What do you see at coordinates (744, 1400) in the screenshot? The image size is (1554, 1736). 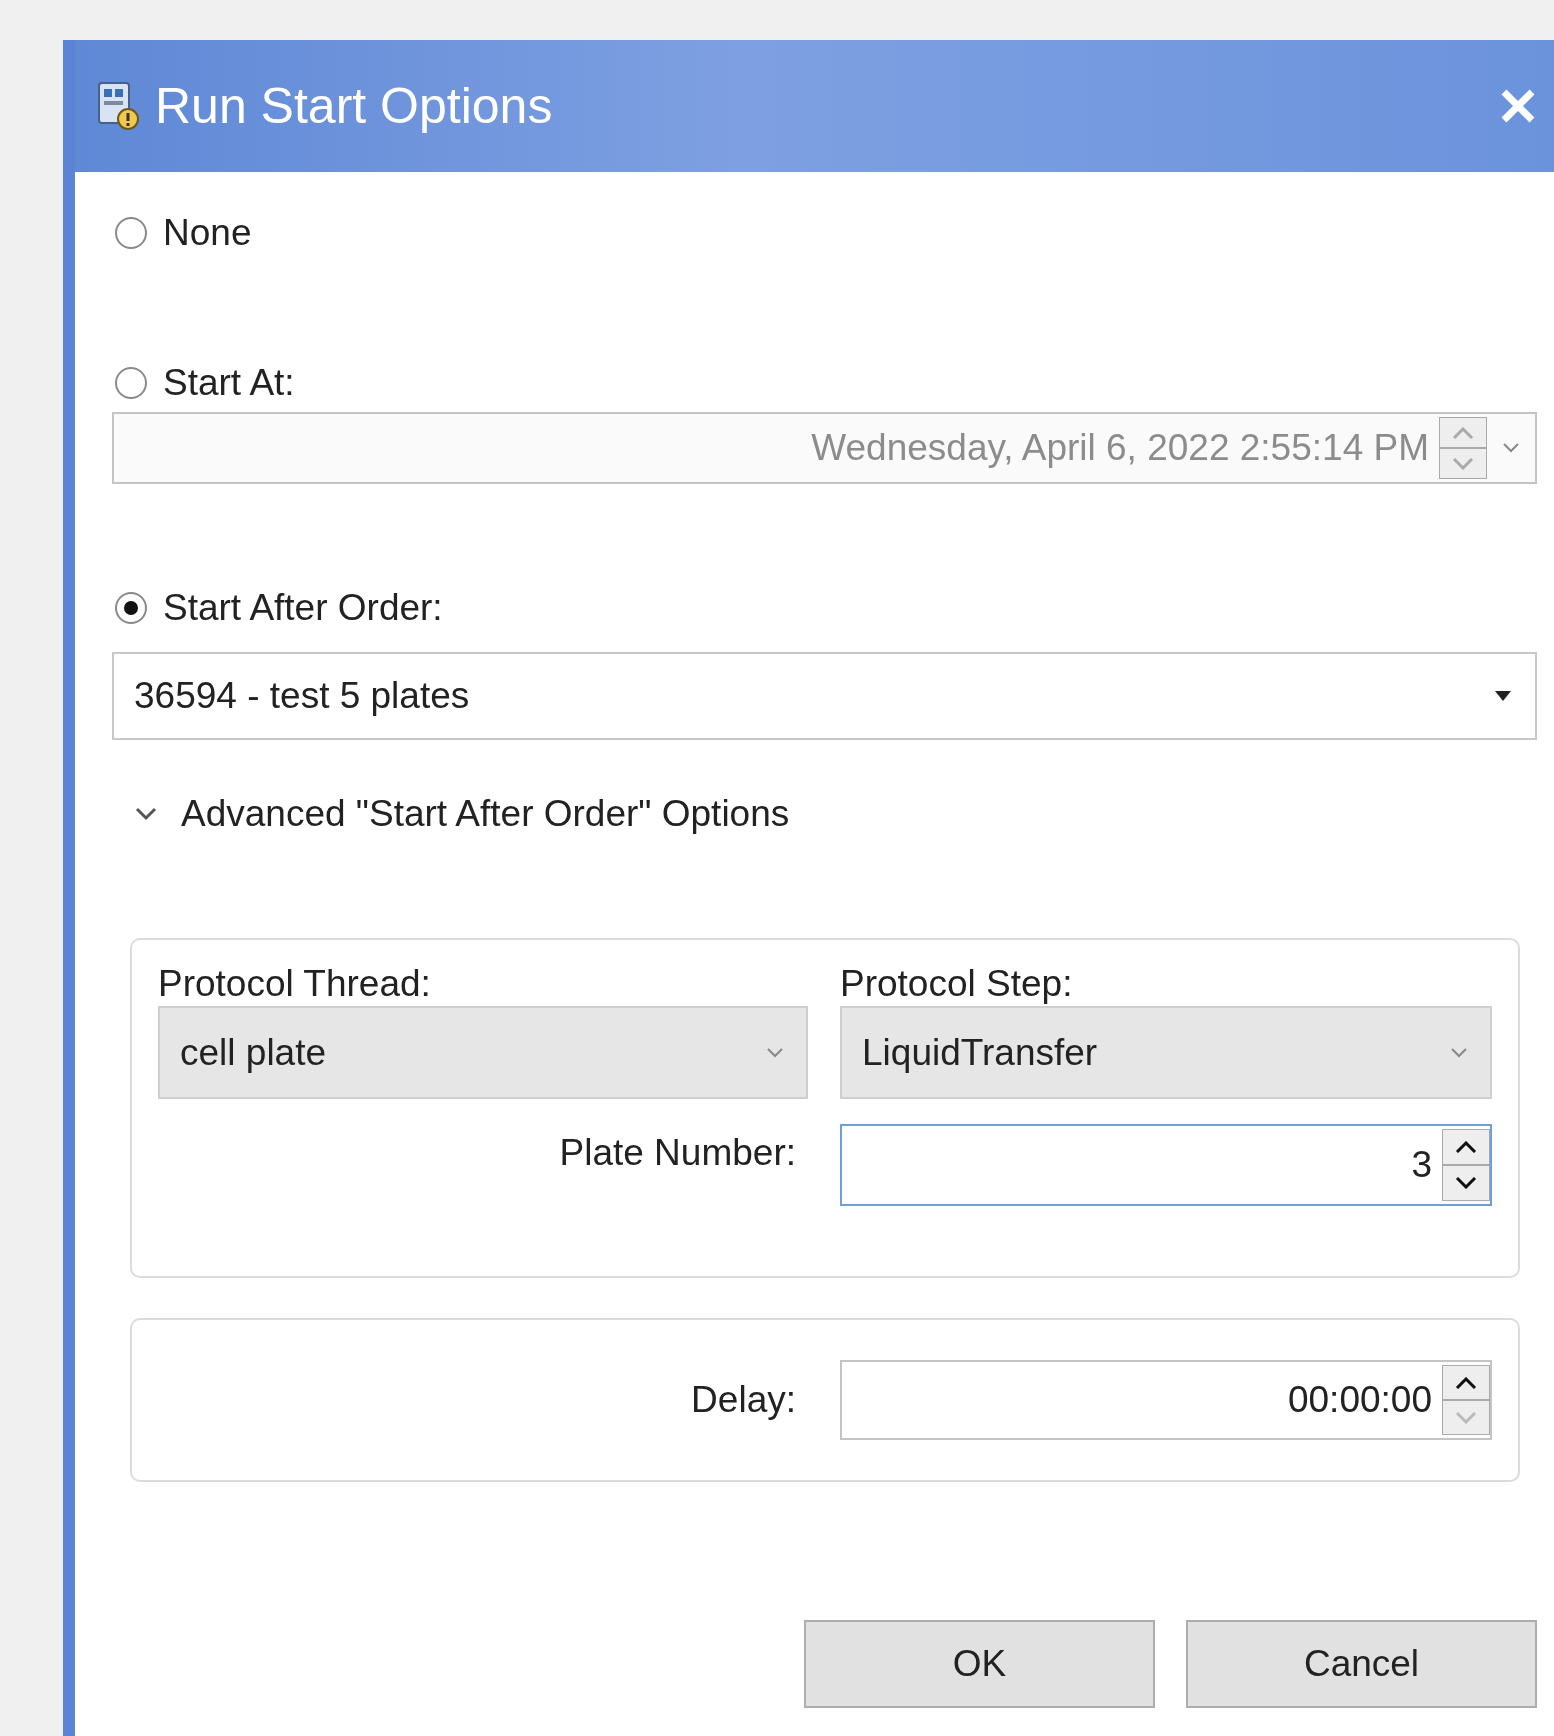 I see `field-label: Delay:` at bounding box center [744, 1400].